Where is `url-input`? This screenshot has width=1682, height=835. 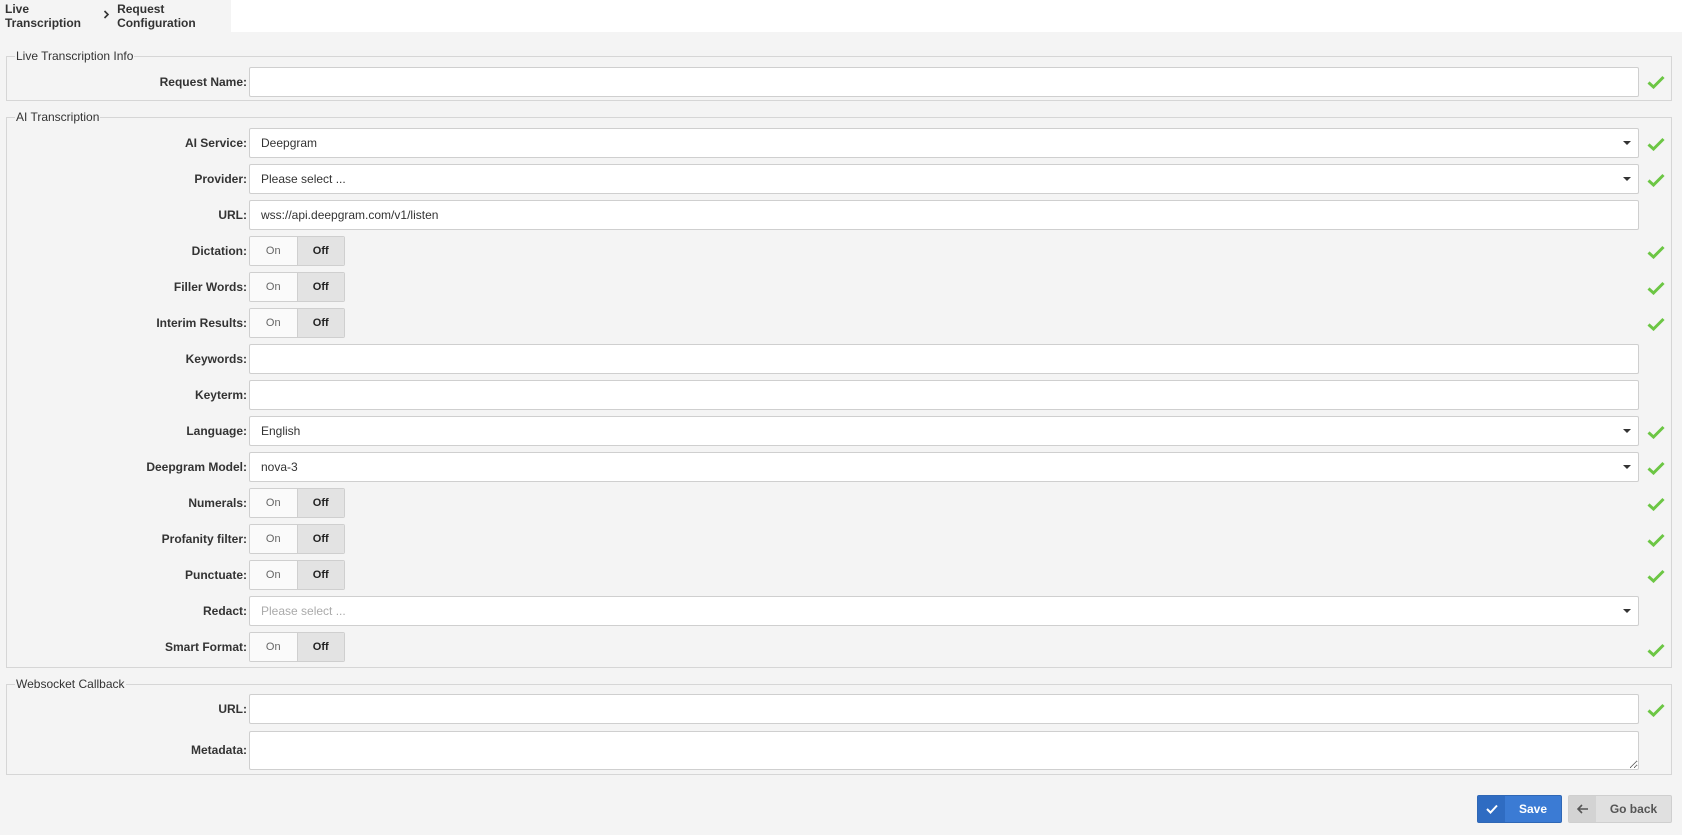 url-input is located at coordinates (944, 215).